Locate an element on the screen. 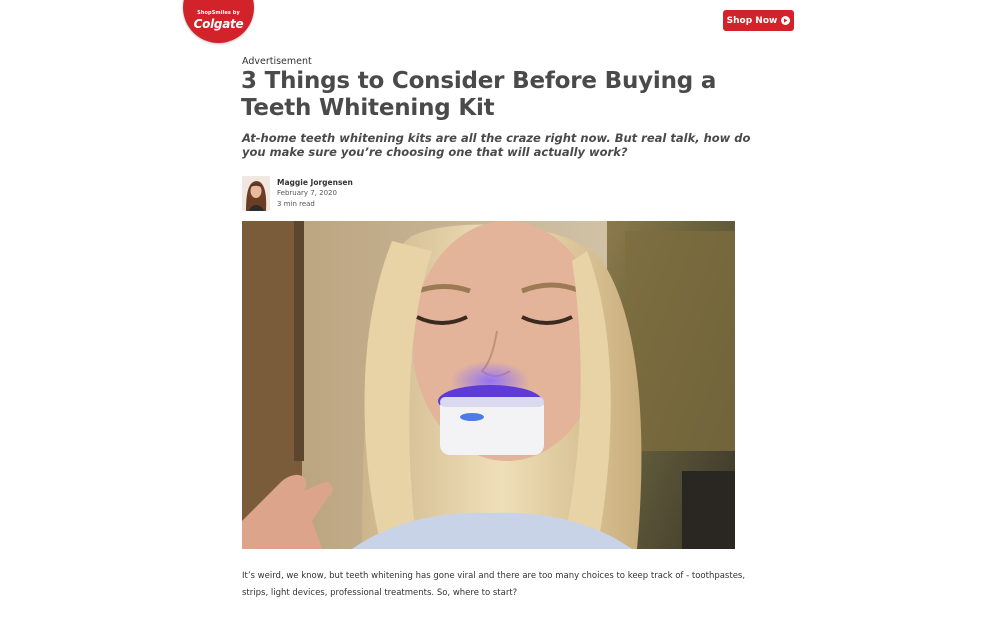 Image resolution: width=1000 pixels, height=619 pixels. author-name: Maggie Jorgensen is located at coordinates (315, 183).